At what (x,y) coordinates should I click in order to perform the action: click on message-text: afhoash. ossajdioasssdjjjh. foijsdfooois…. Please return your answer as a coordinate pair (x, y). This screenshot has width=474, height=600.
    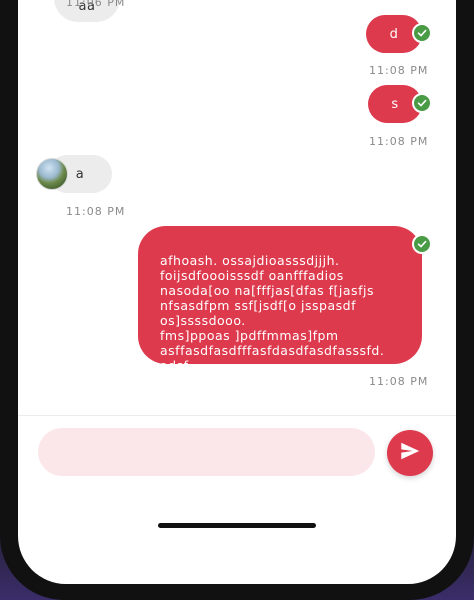
    Looking at the image, I should click on (272, 313).